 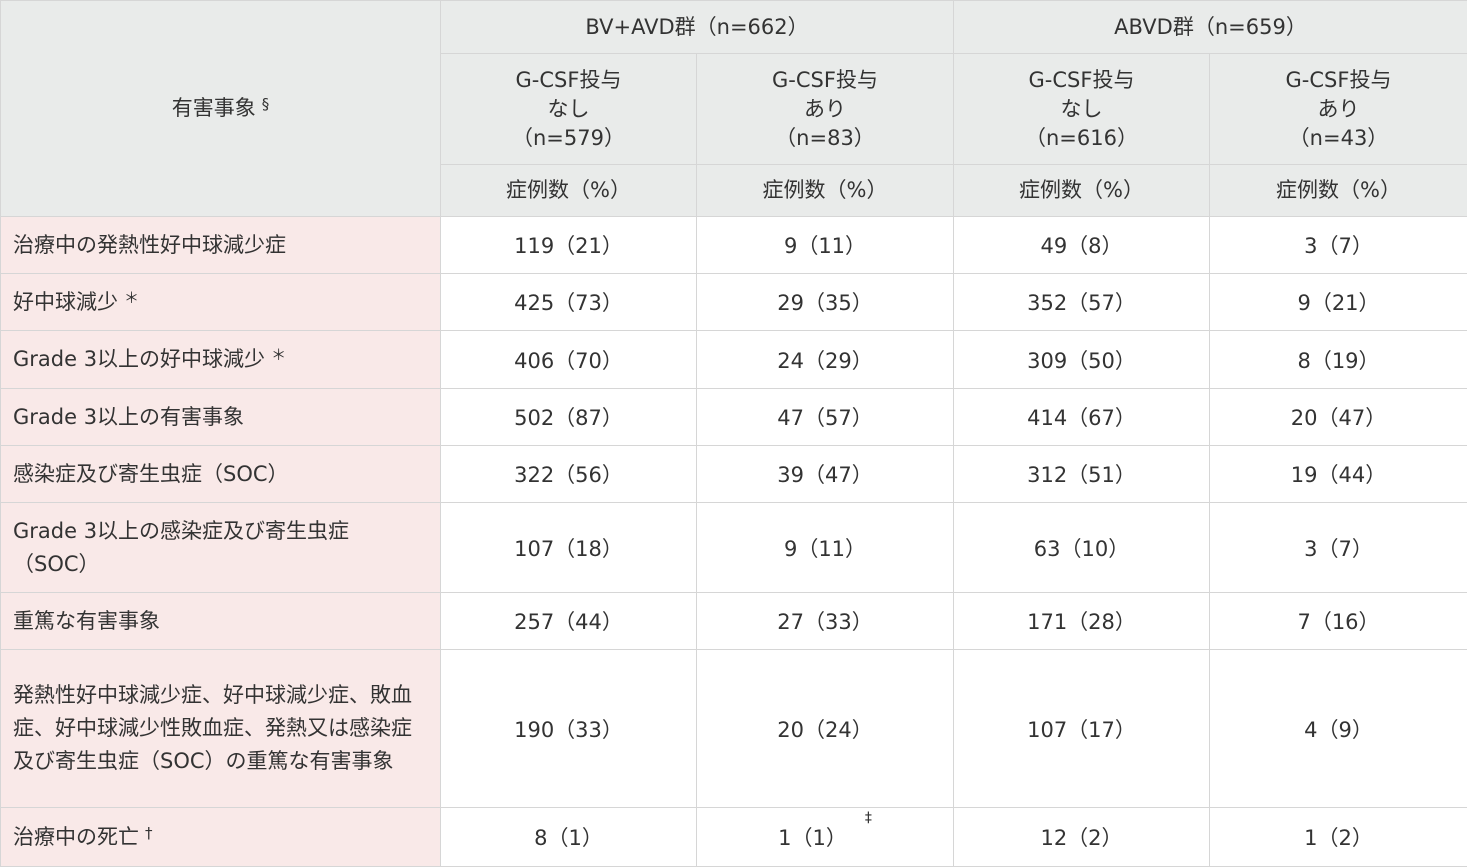 I want to click on value-footnote-mark: ‡, so click(x=868, y=818).